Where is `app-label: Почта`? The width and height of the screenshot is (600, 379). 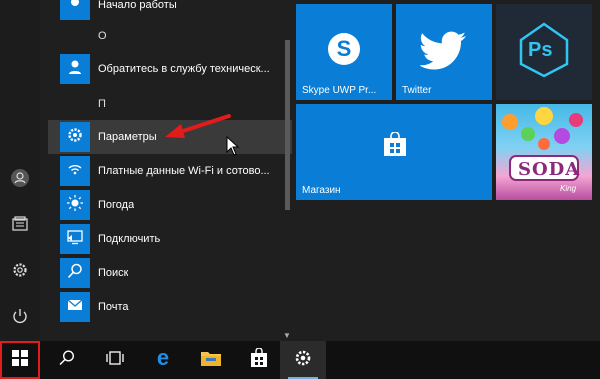
app-label: Почта is located at coordinates (113, 307).